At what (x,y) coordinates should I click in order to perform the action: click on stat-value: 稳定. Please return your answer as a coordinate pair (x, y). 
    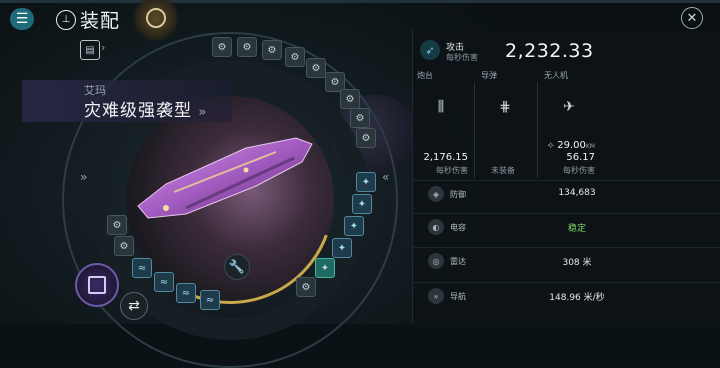
    Looking at the image, I should click on (576, 229).